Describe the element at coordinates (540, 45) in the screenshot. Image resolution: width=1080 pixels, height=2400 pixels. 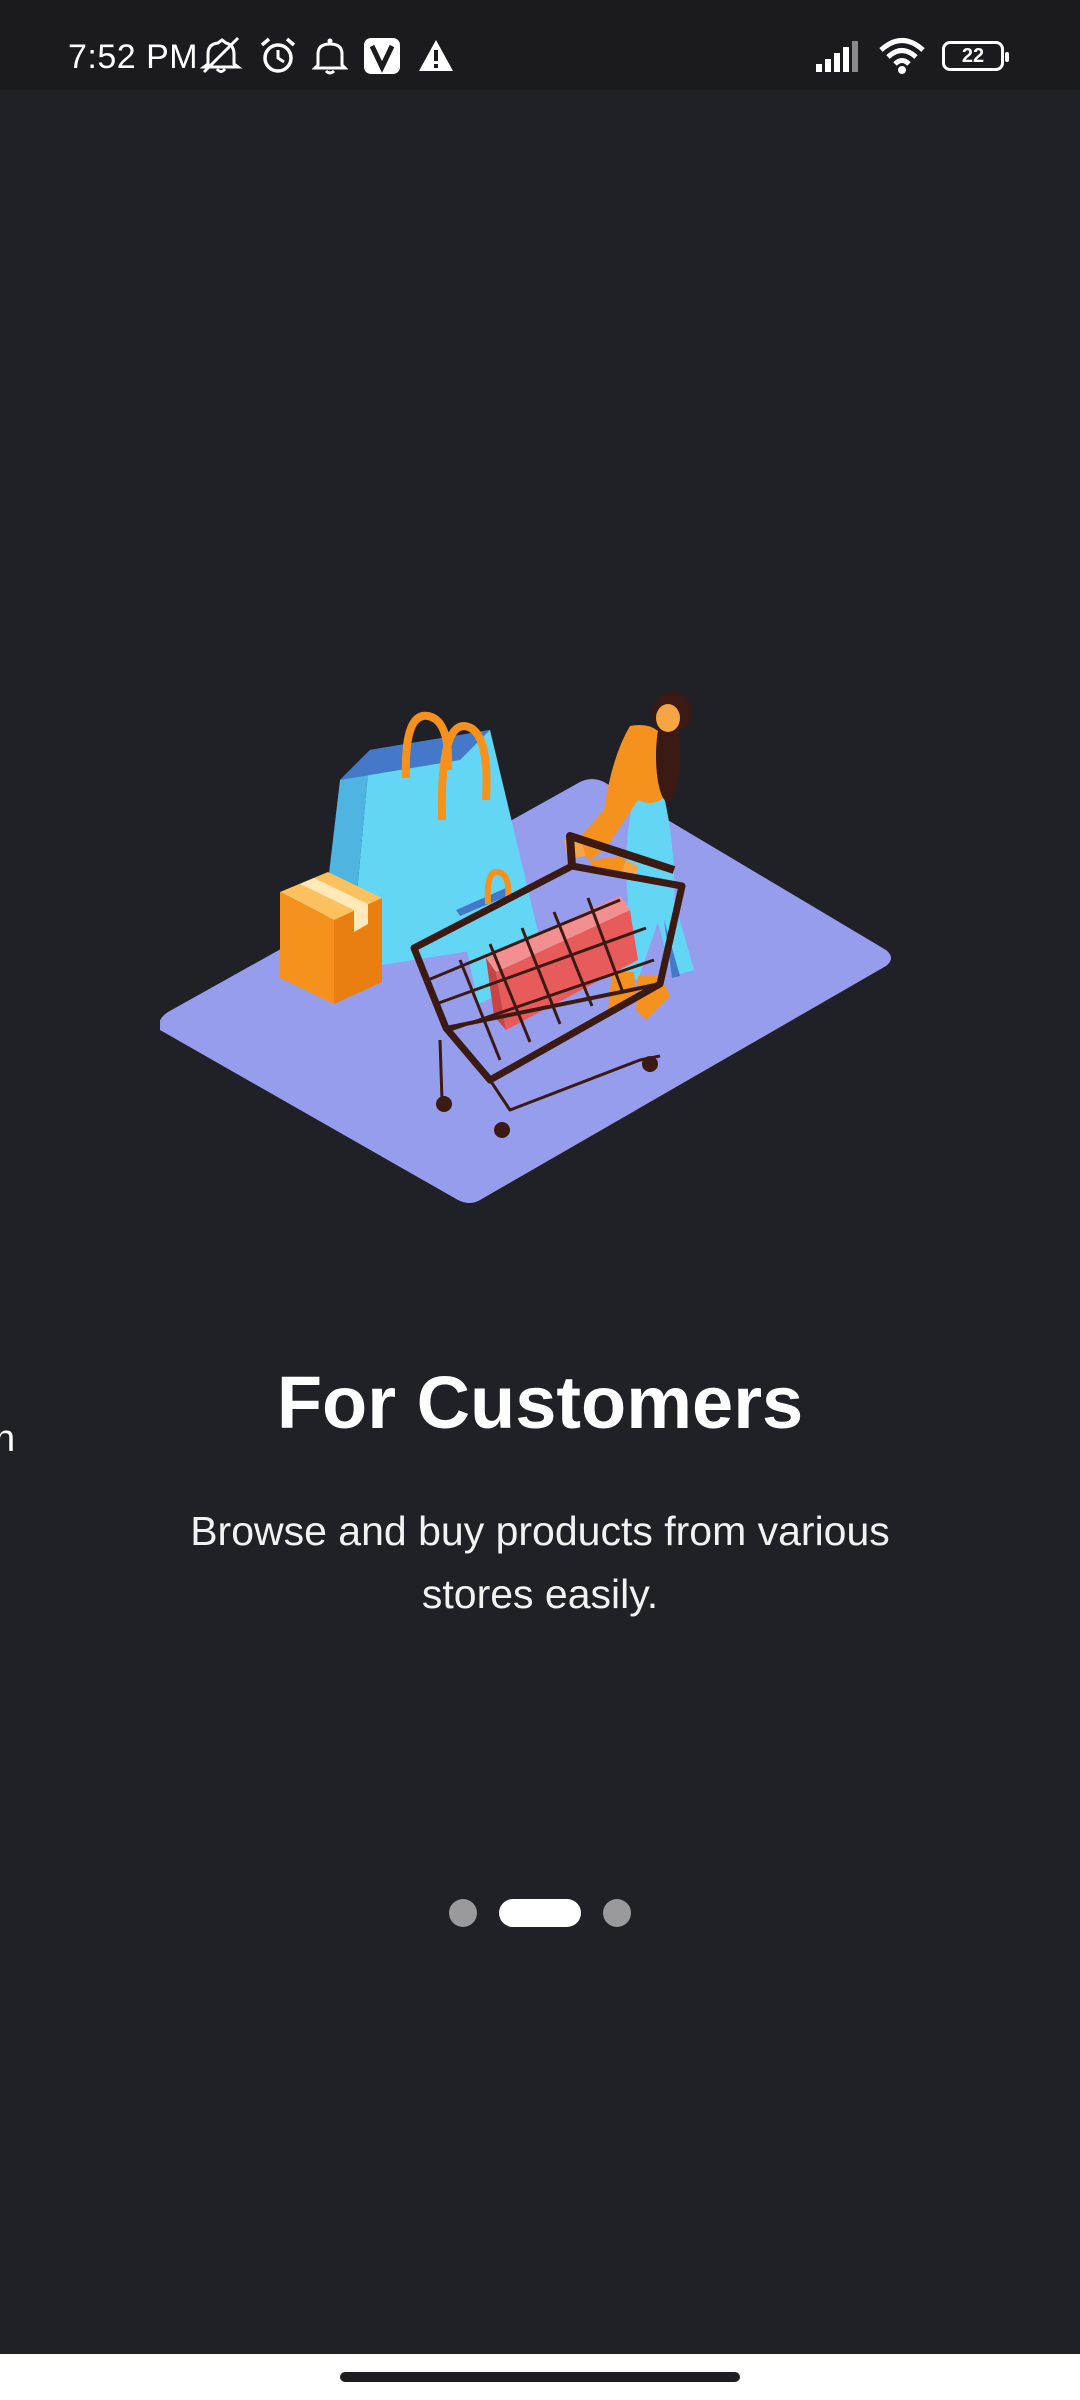
I see `status-bar: 7:52 PM 22` at that location.